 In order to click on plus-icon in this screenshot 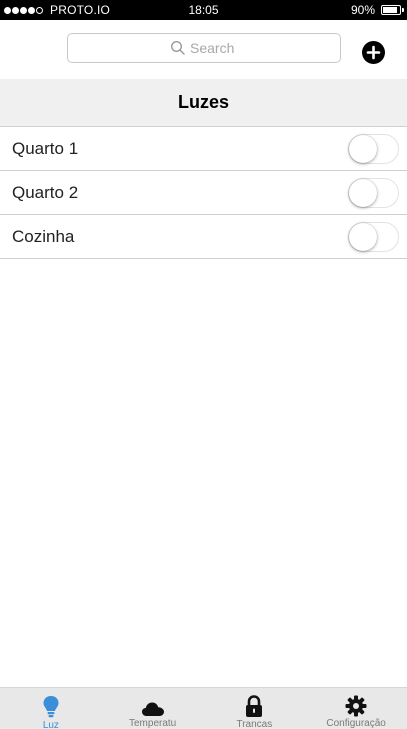, I will do `click(373, 52)`.